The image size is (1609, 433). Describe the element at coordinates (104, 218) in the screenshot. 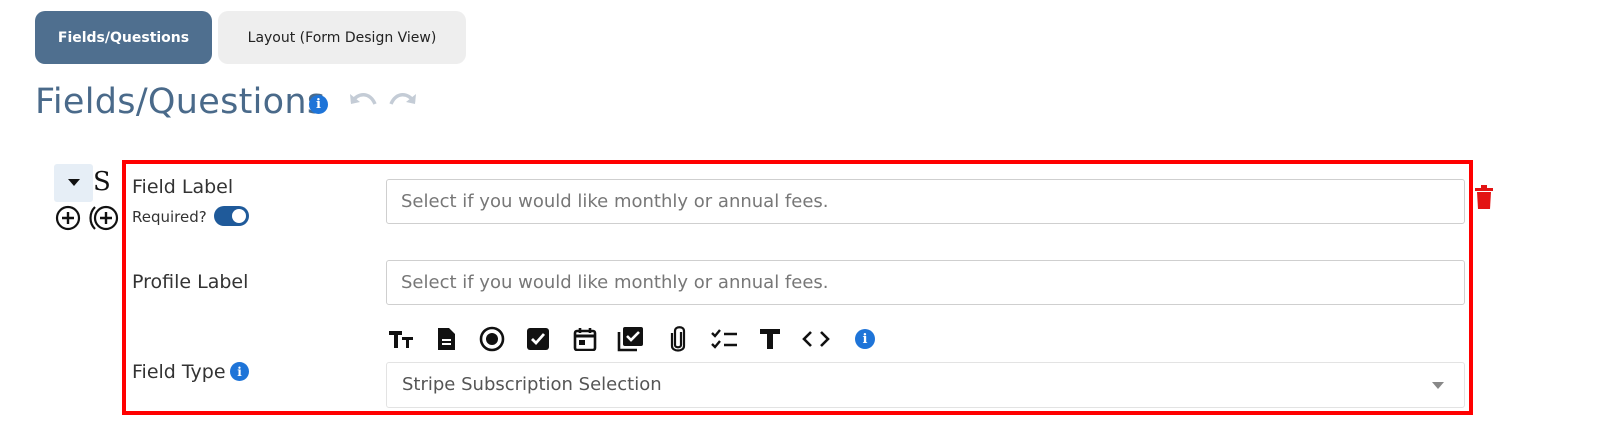

I see `add-nested-field-icon` at that location.